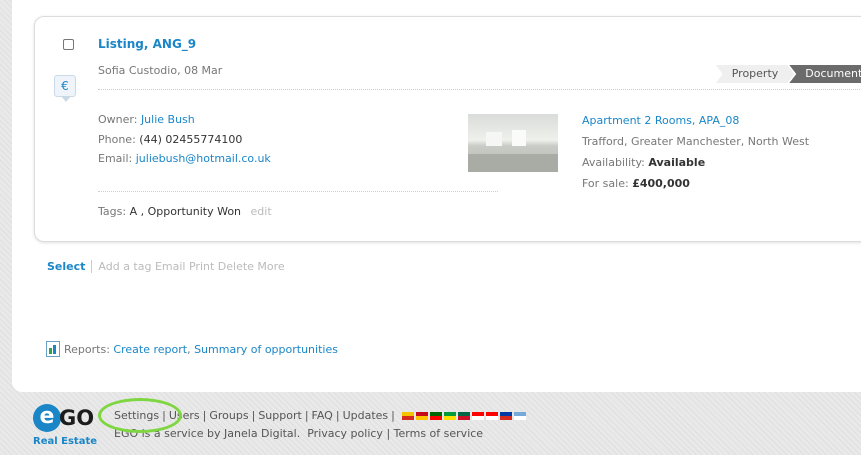 The width and height of the screenshot is (861, 455). I want to click on actions-bar: Select Add a tag Email Print Delete More, so click(166, 266).